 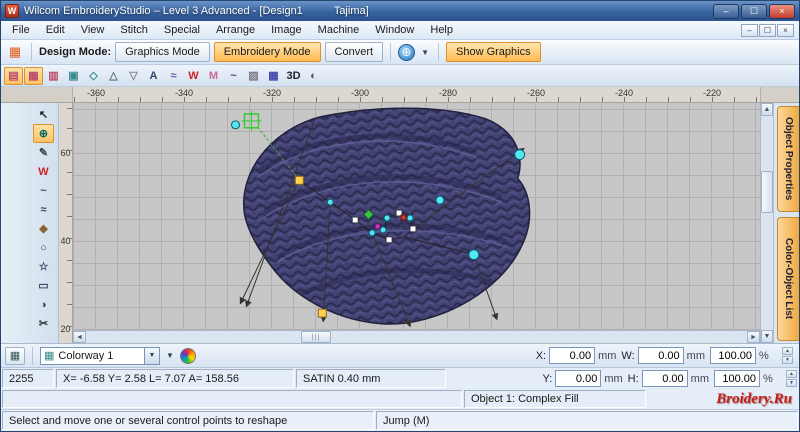 What do you see at coordinates (43, 209) in the screenshot?
I see `satin-stitch-tool: ≈` at bounding box center [43, 209].